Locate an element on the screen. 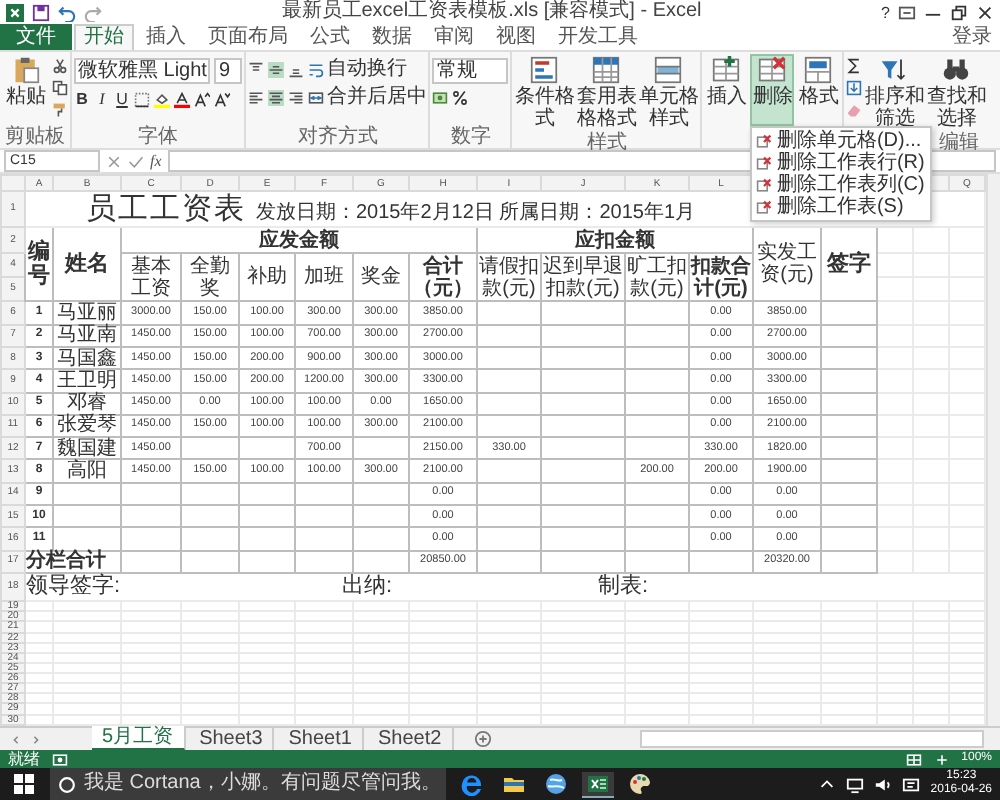  ribbon-button: 查找和选择 is located at coordinates (956, 93).